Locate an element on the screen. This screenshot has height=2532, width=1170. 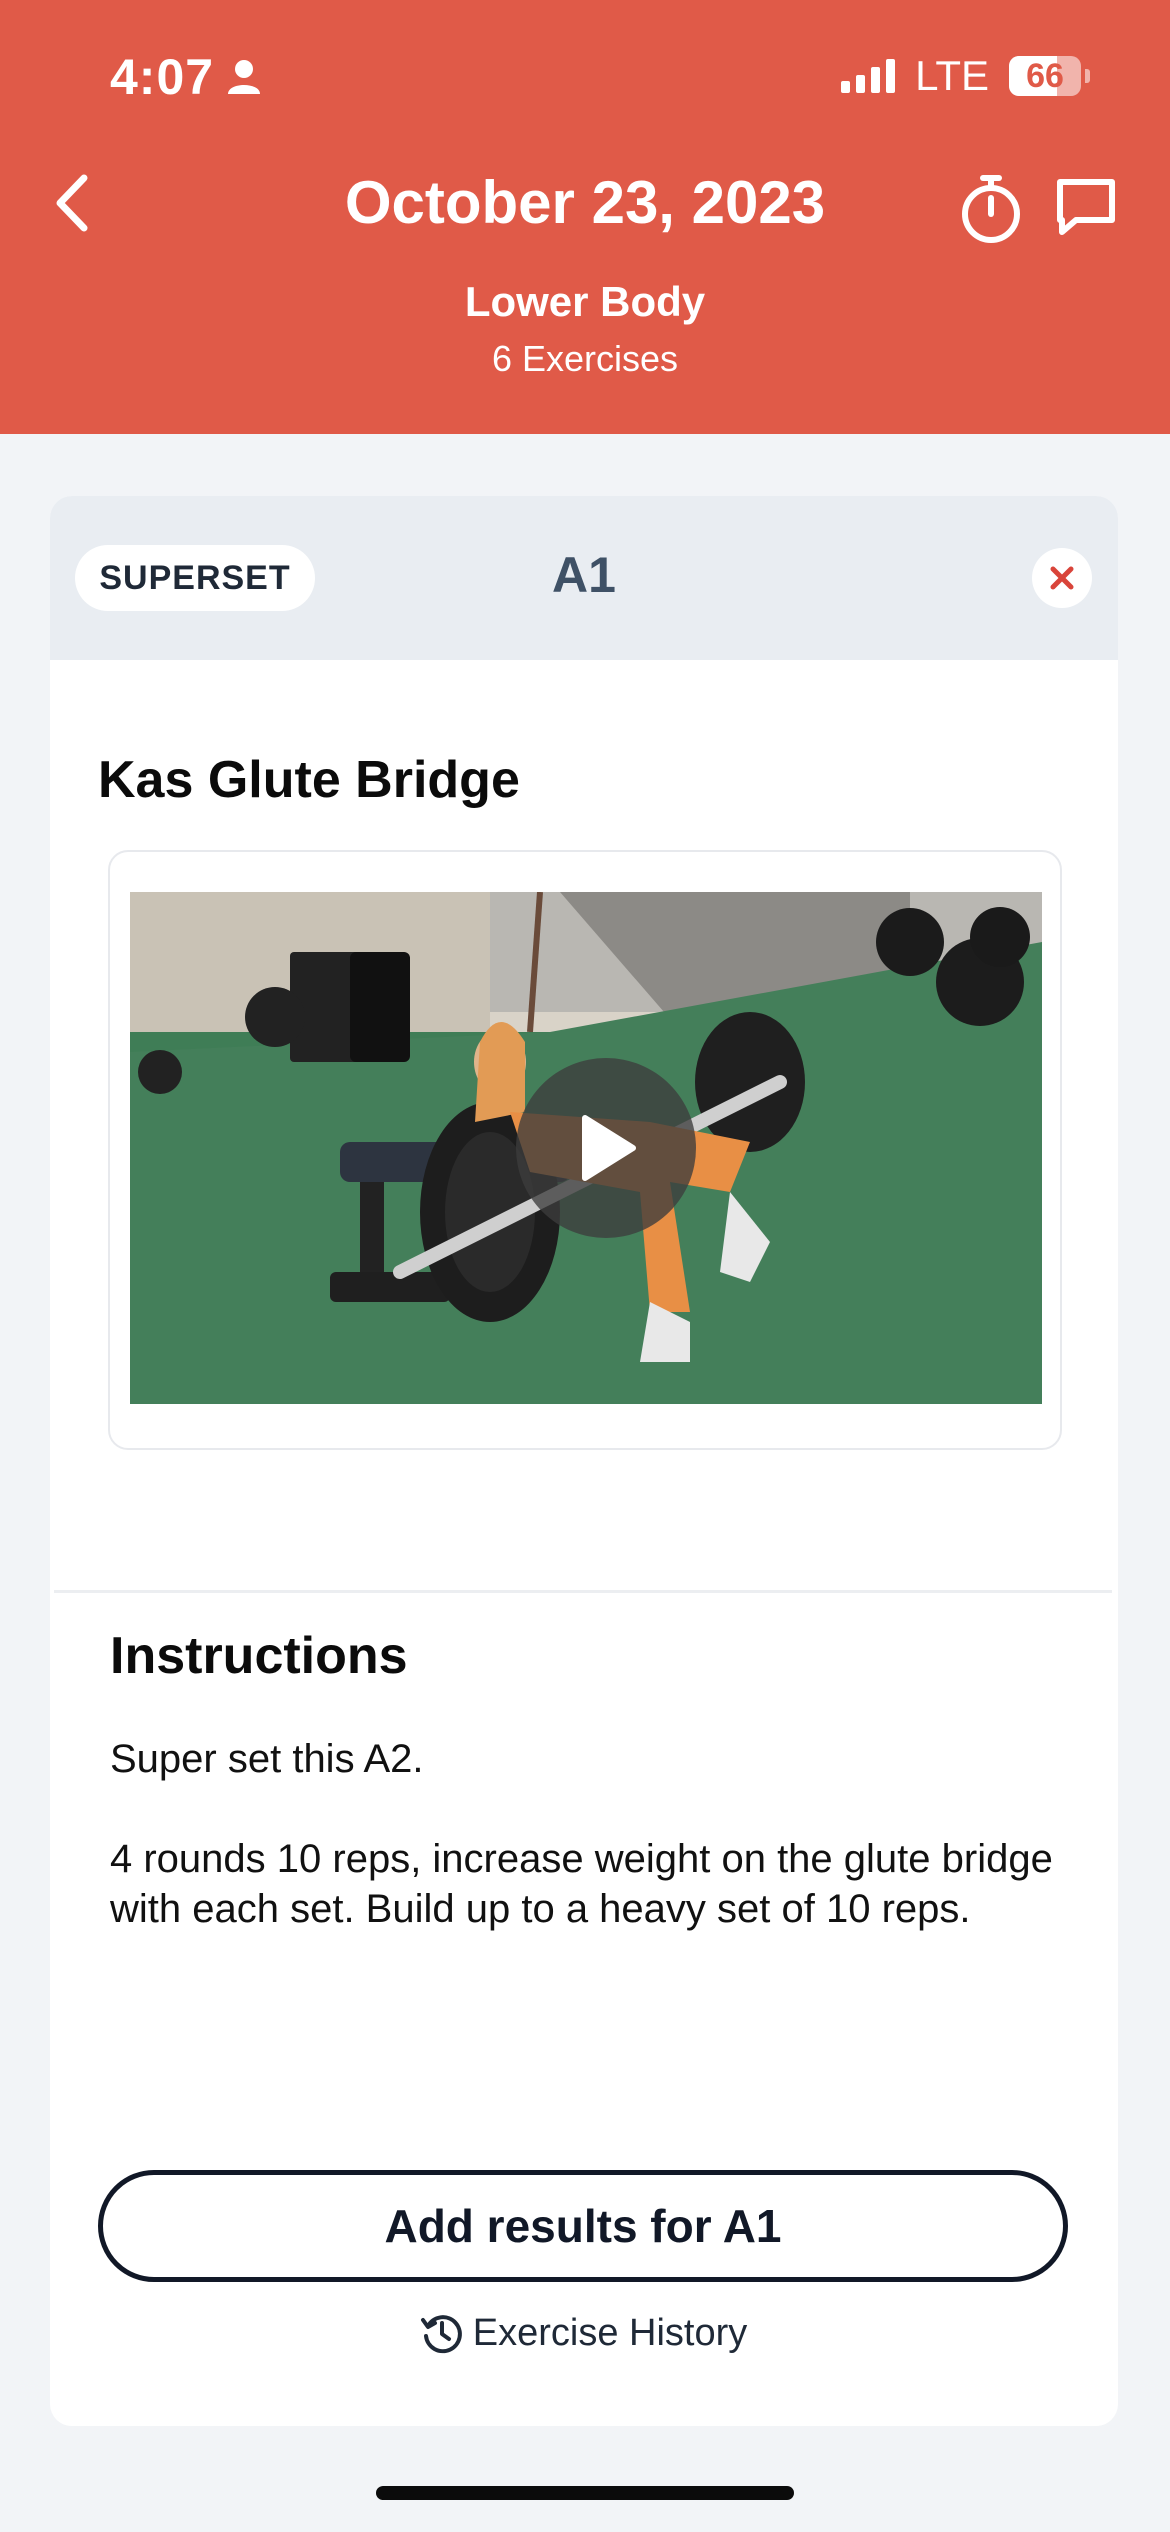
exercise-history-label: Exercise History is located at coordinates (610, 2332).